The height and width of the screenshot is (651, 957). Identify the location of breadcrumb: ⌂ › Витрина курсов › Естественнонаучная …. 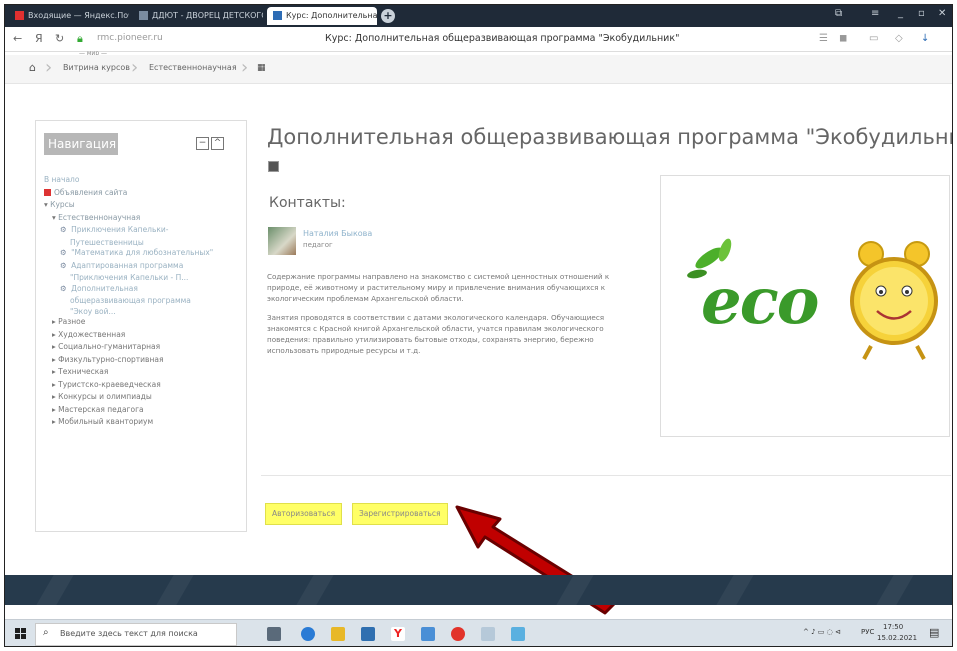
(478, 69).